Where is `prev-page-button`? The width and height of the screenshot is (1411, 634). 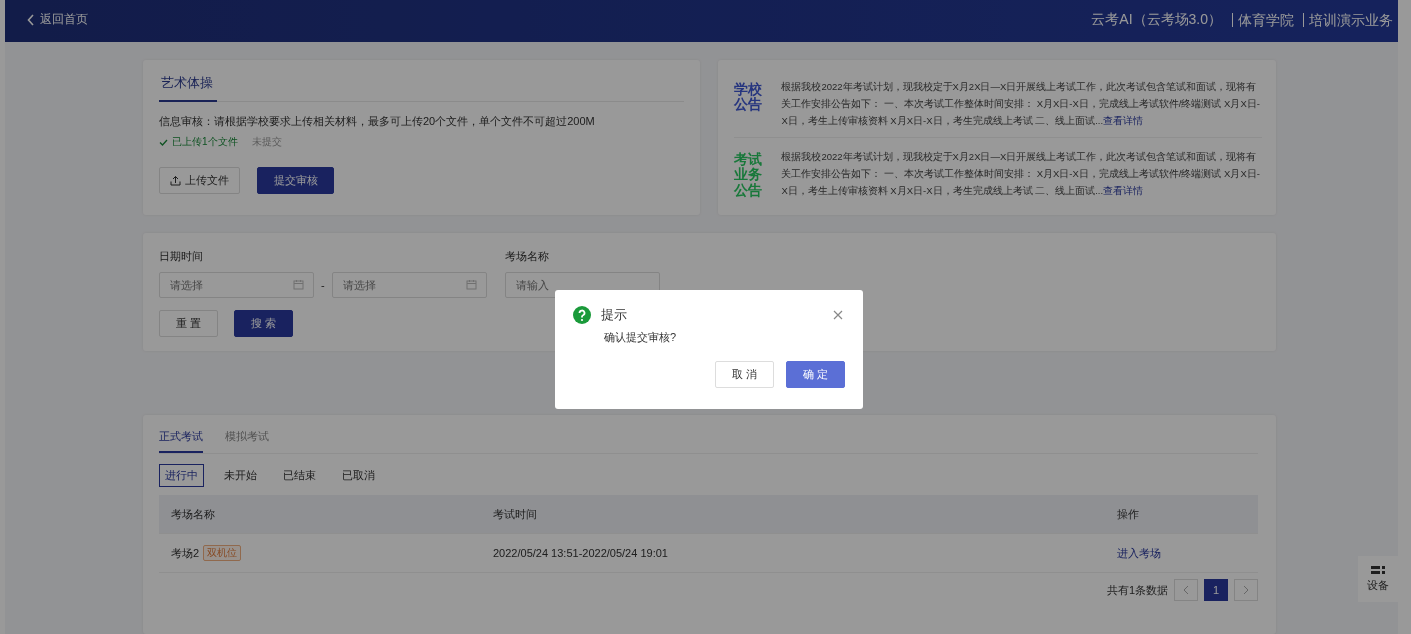 prev-page-button is located at coordinates (1186, 590).